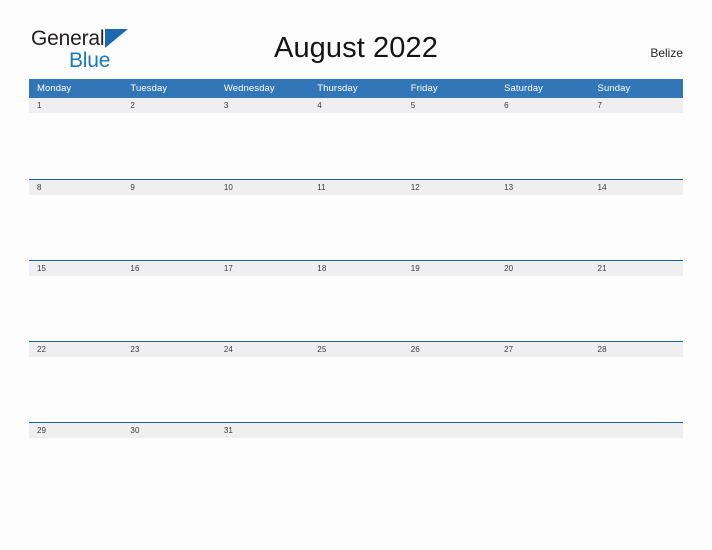  I want to click on calendar-day-cell: 29, so click(76, 462).